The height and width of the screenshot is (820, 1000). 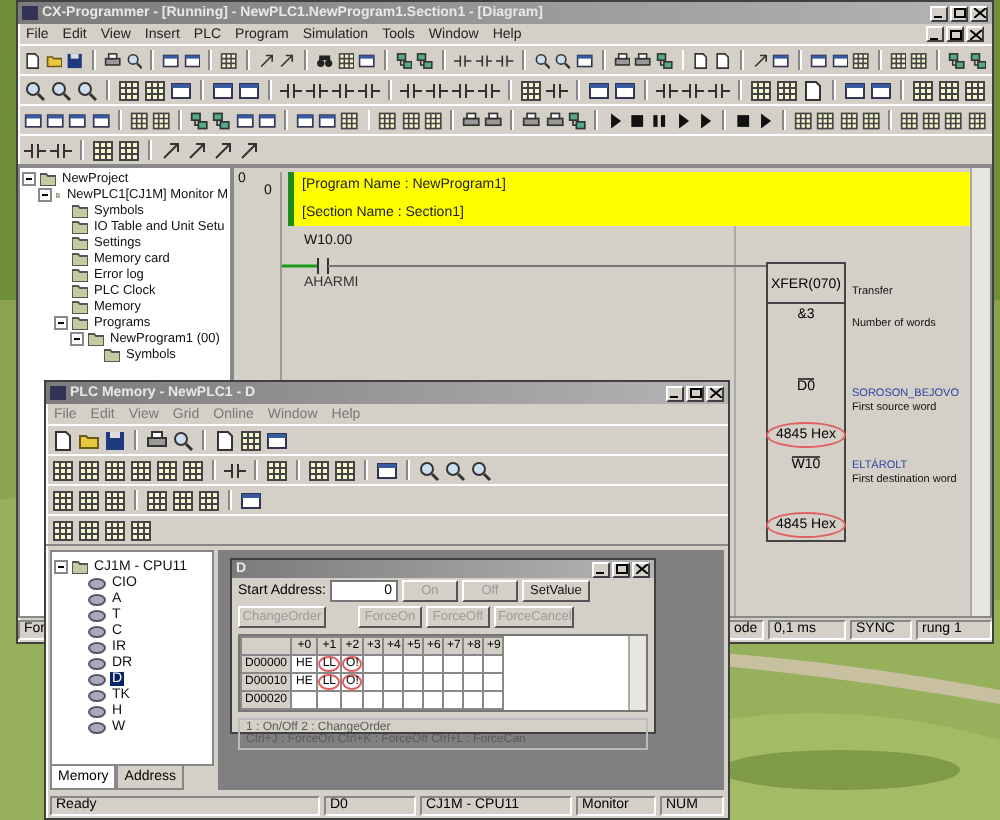 I want to click on folder-icon, so click(x=89, y=440).